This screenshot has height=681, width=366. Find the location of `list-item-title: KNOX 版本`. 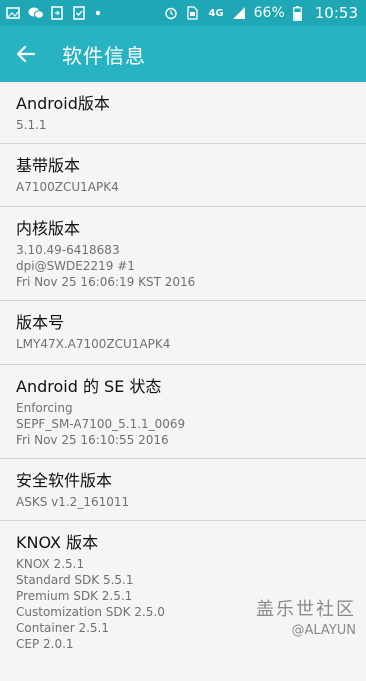

list-item-title: KNOX 版本 is located at coordinates (57, 542).